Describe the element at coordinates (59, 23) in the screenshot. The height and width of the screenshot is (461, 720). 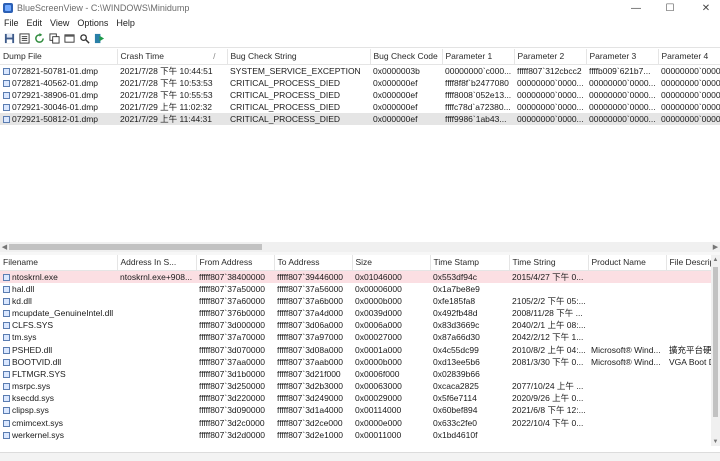
I see `menu-view: View` at that location.